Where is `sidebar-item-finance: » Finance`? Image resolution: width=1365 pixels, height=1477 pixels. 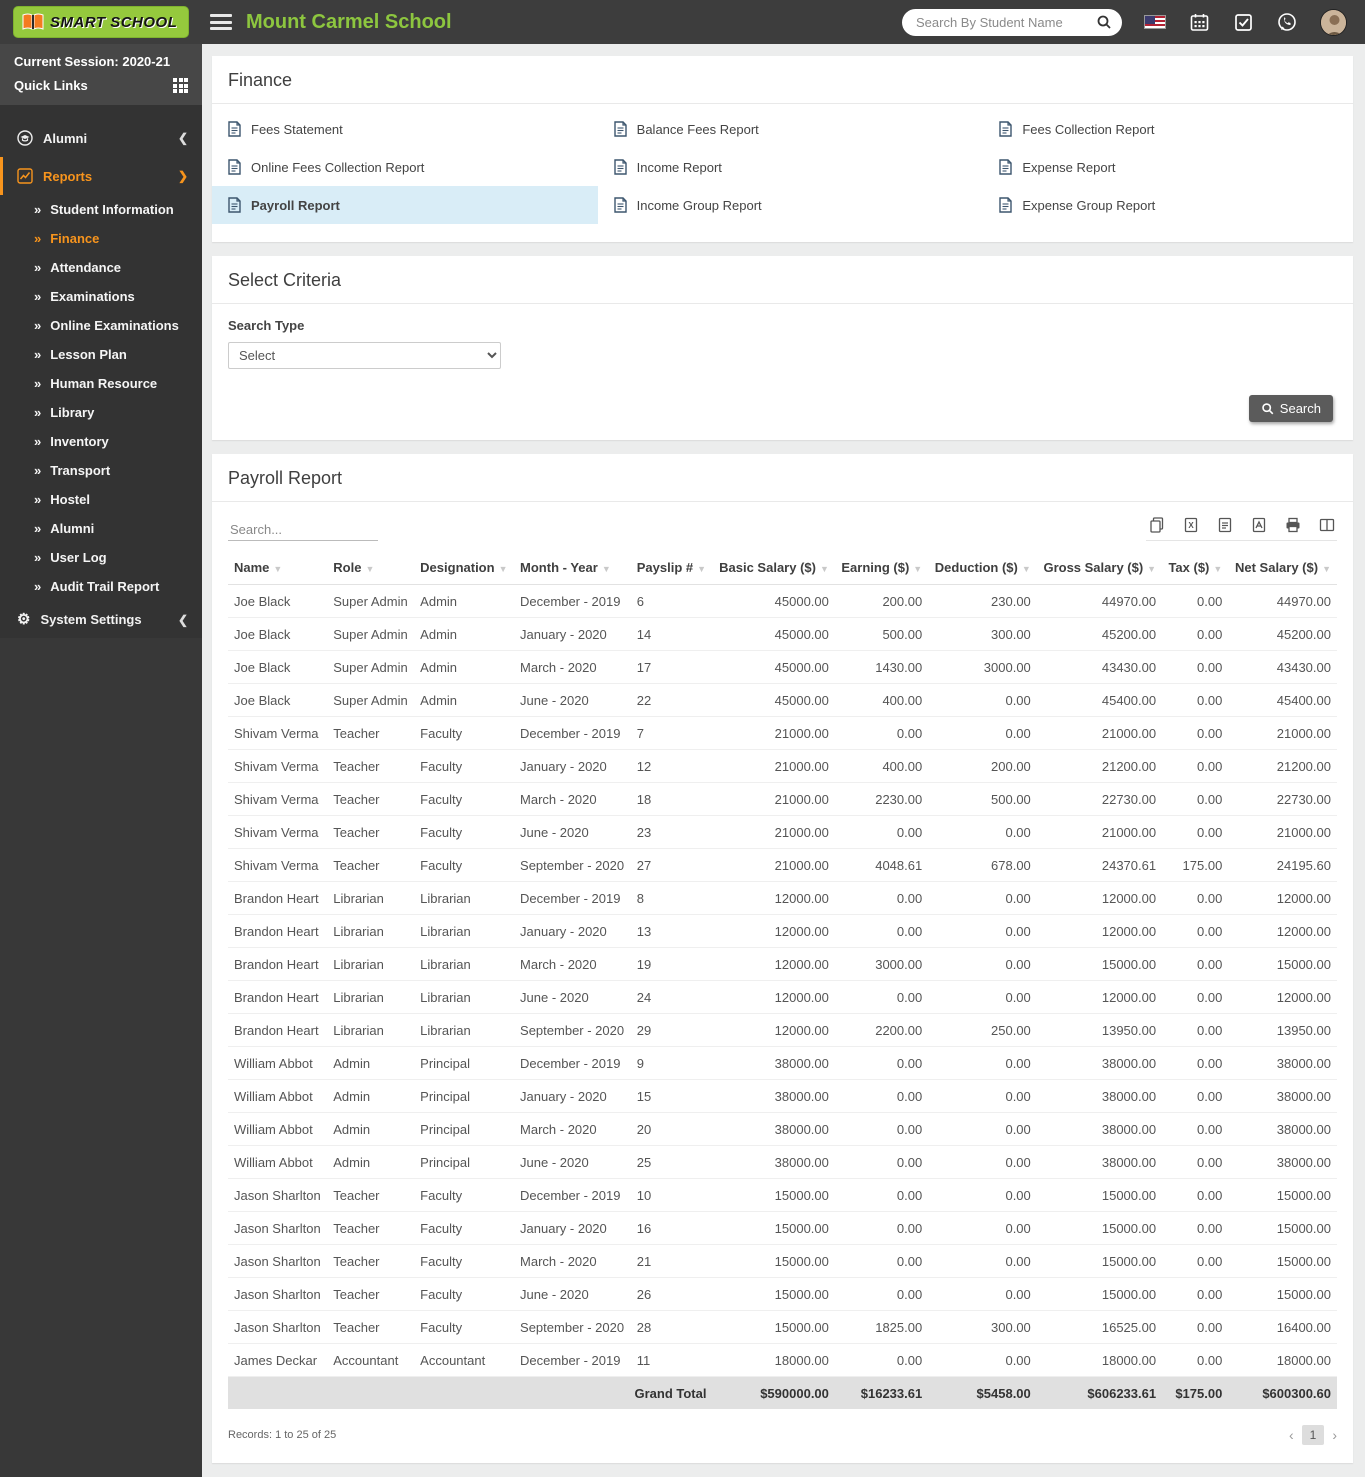 sidebar-item-finance: » Finance is located at coordinates (101, 238).